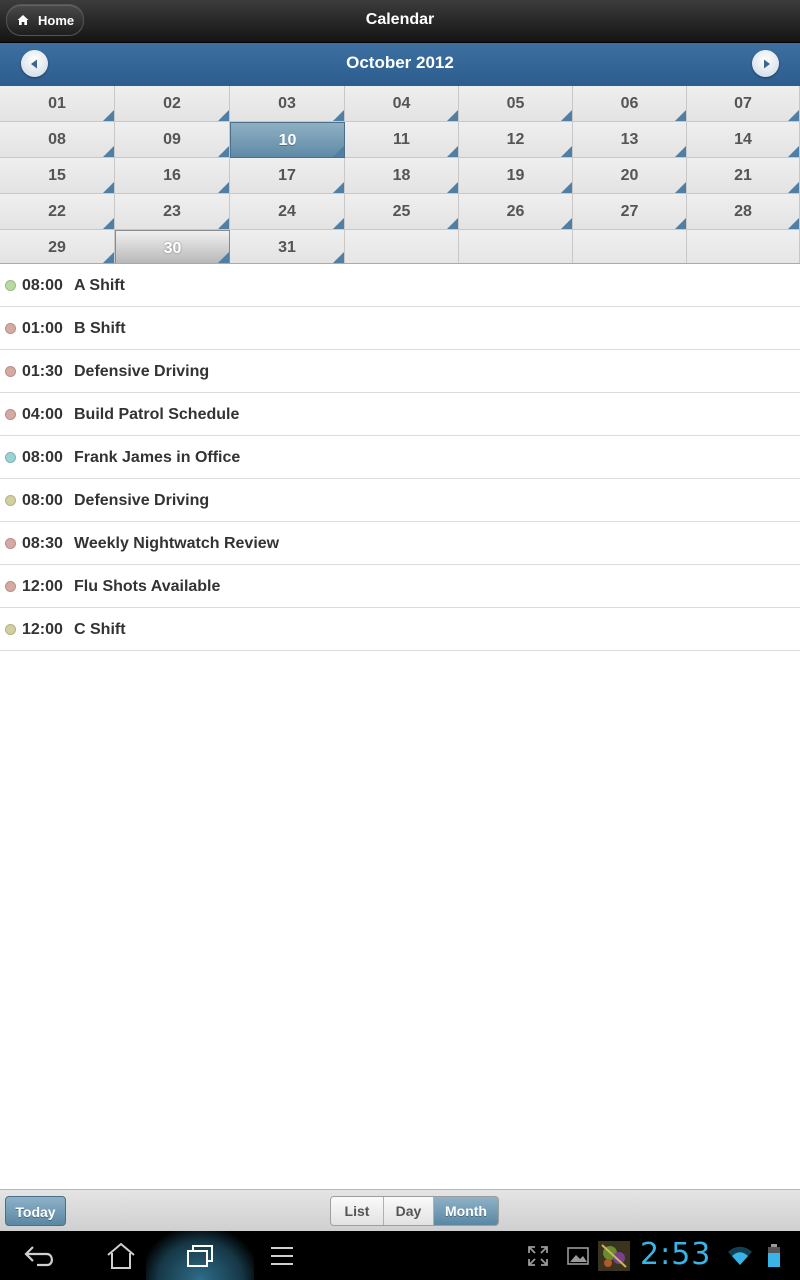 The image size is (800, 1280). What do you see at coordinates (400, 543) in the screenshot?
I see `event-row: 08:30 Weekly Nightwatch Review` at bounding box center [400, 543].